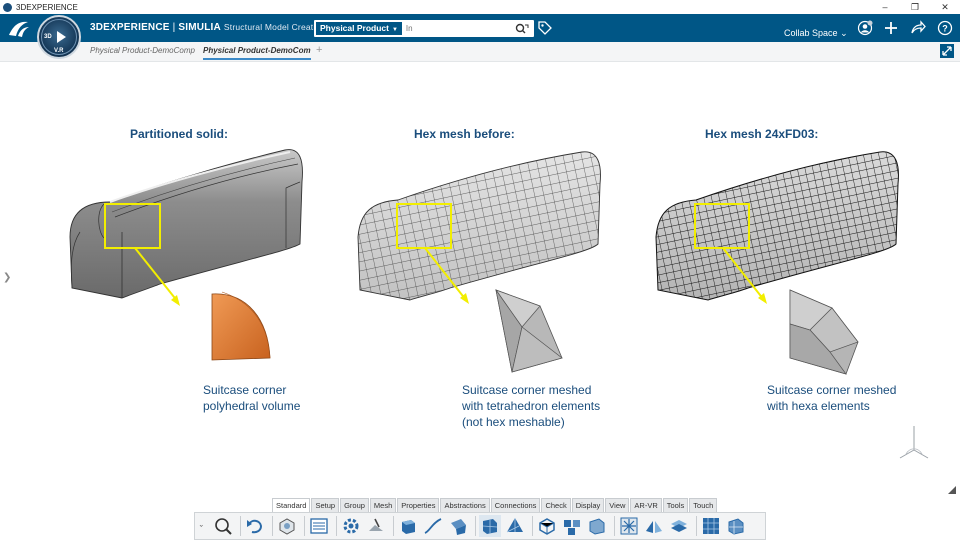 This screenshot has height=540, width=960. Describe the element at coordinates (319, 50) in the screenshot. I see `add-tab-button: +` at that location.